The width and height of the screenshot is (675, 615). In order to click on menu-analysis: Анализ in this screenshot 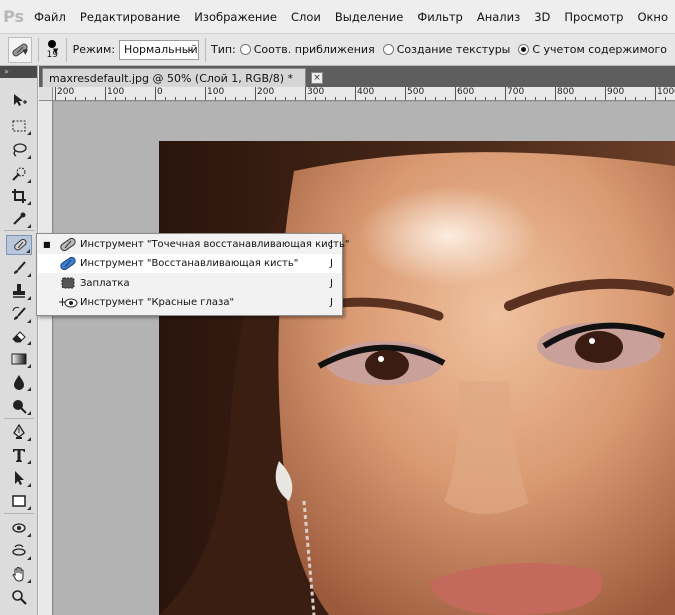, I will do `click(498, 17)`.